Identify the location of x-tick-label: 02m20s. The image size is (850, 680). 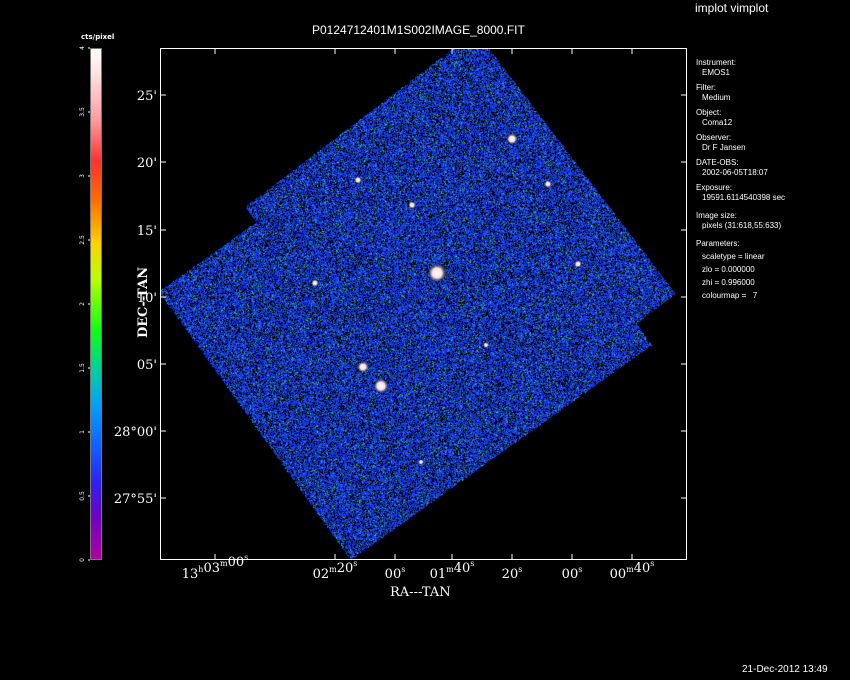
(335, 570).